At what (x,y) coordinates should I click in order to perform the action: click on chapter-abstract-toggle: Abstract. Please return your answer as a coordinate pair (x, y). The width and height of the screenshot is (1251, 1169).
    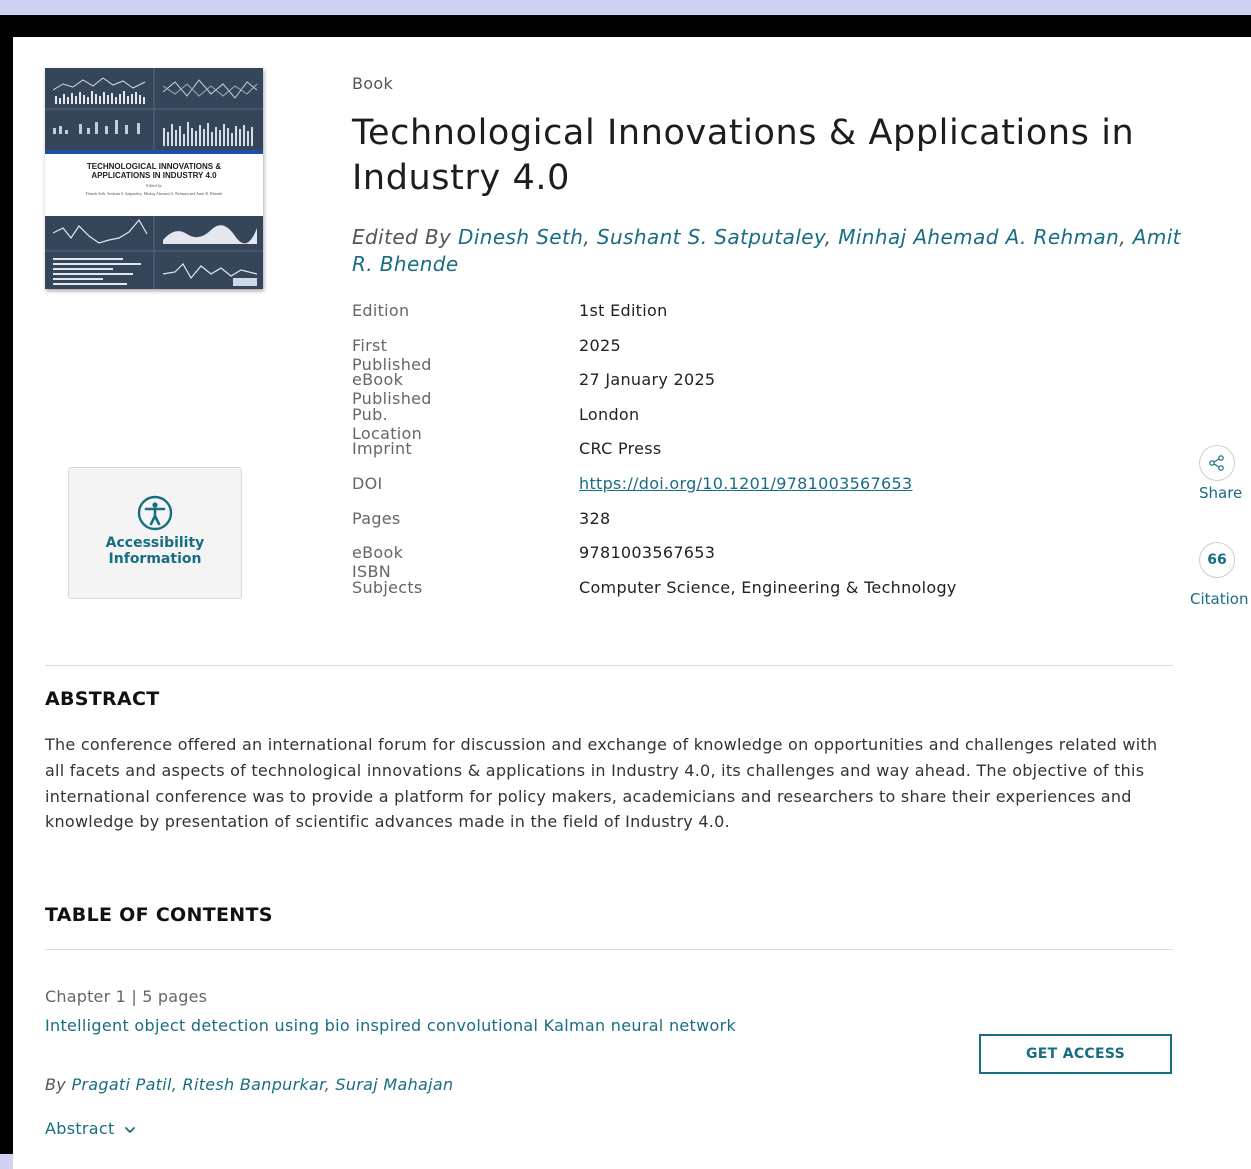
    Looking at the image, I should click on (90, 1128).